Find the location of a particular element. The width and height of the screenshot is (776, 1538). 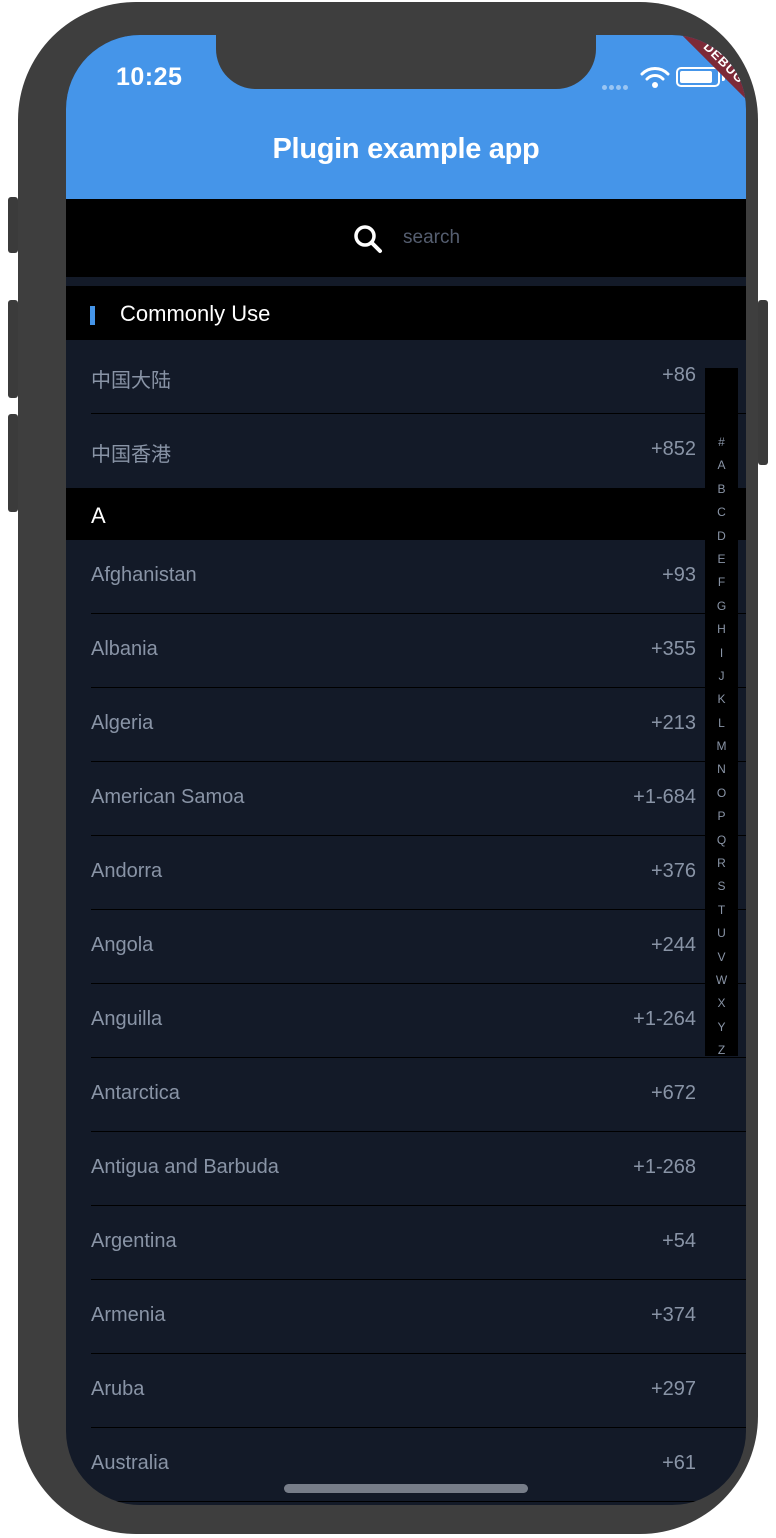

country-code: +54 is located at coordinates (679, 1241).